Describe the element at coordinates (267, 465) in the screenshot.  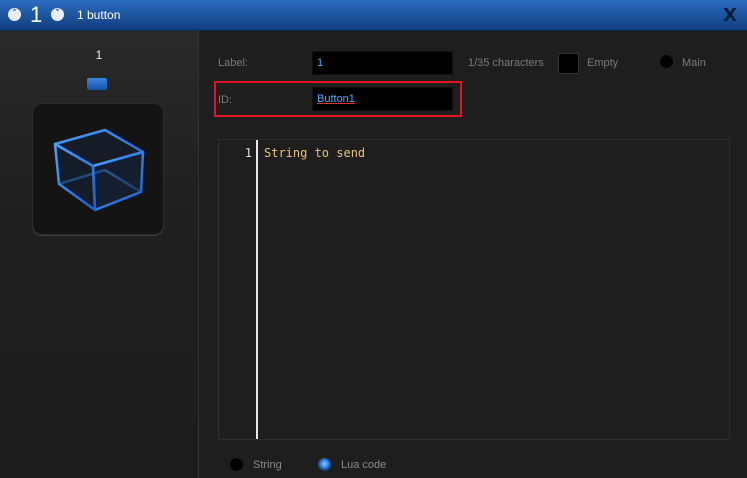
I see `string-mode-label: String` at that location.